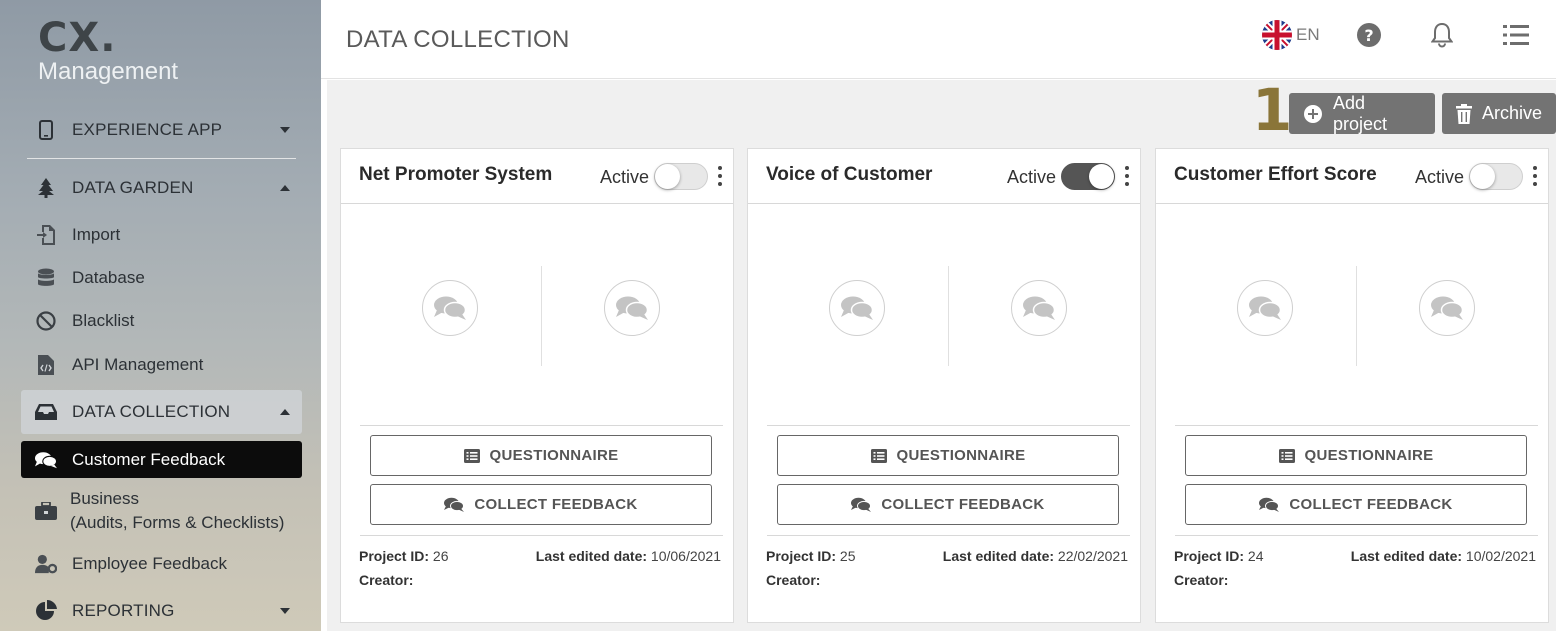 This screenshot has height=631, width=1556. What do you see at coordinates (847, 556) in the screenshot?
I see `project-id-value: 25` at bounding box center [847, 556].